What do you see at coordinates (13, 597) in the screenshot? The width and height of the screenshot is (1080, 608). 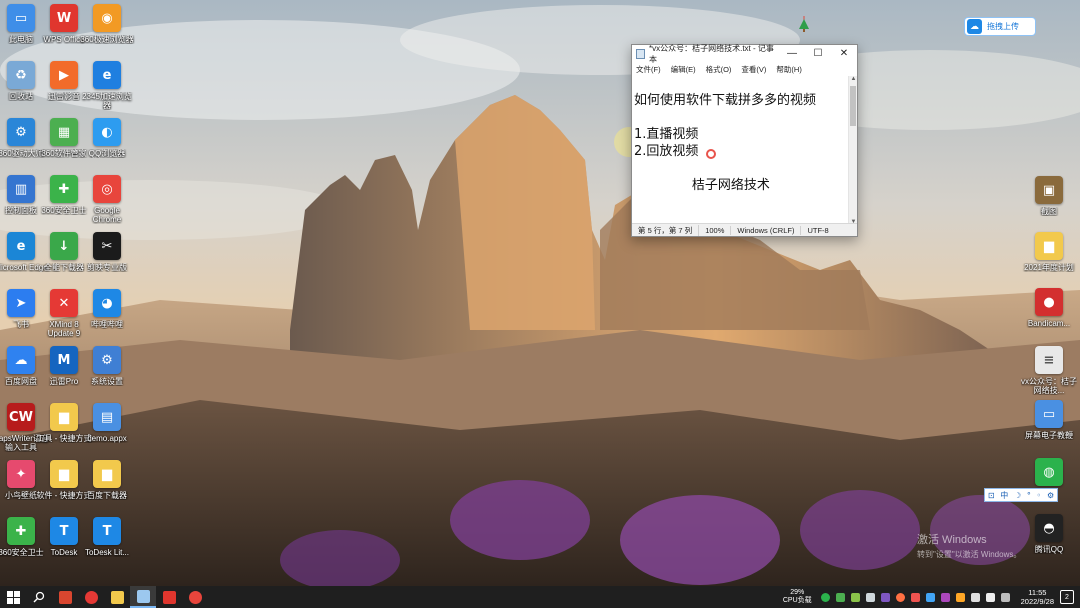 I see `start-button` at bounding box center [13, 597].